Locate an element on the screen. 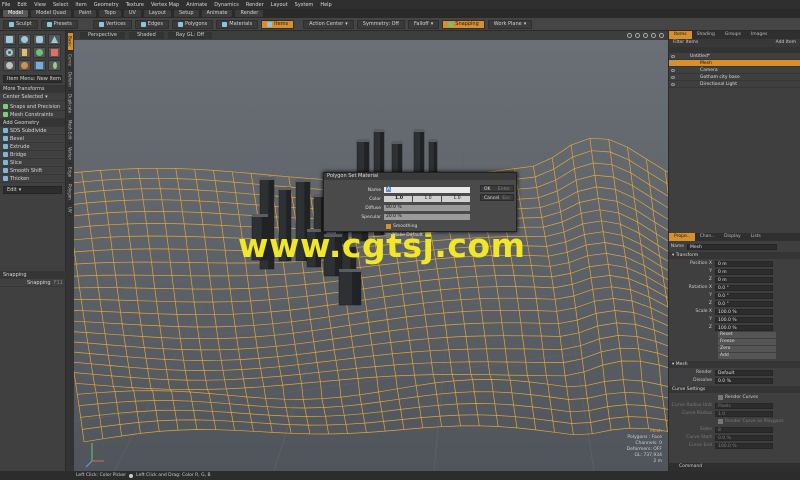  item-name-field: Mesh is located at coordinates (732, 246).